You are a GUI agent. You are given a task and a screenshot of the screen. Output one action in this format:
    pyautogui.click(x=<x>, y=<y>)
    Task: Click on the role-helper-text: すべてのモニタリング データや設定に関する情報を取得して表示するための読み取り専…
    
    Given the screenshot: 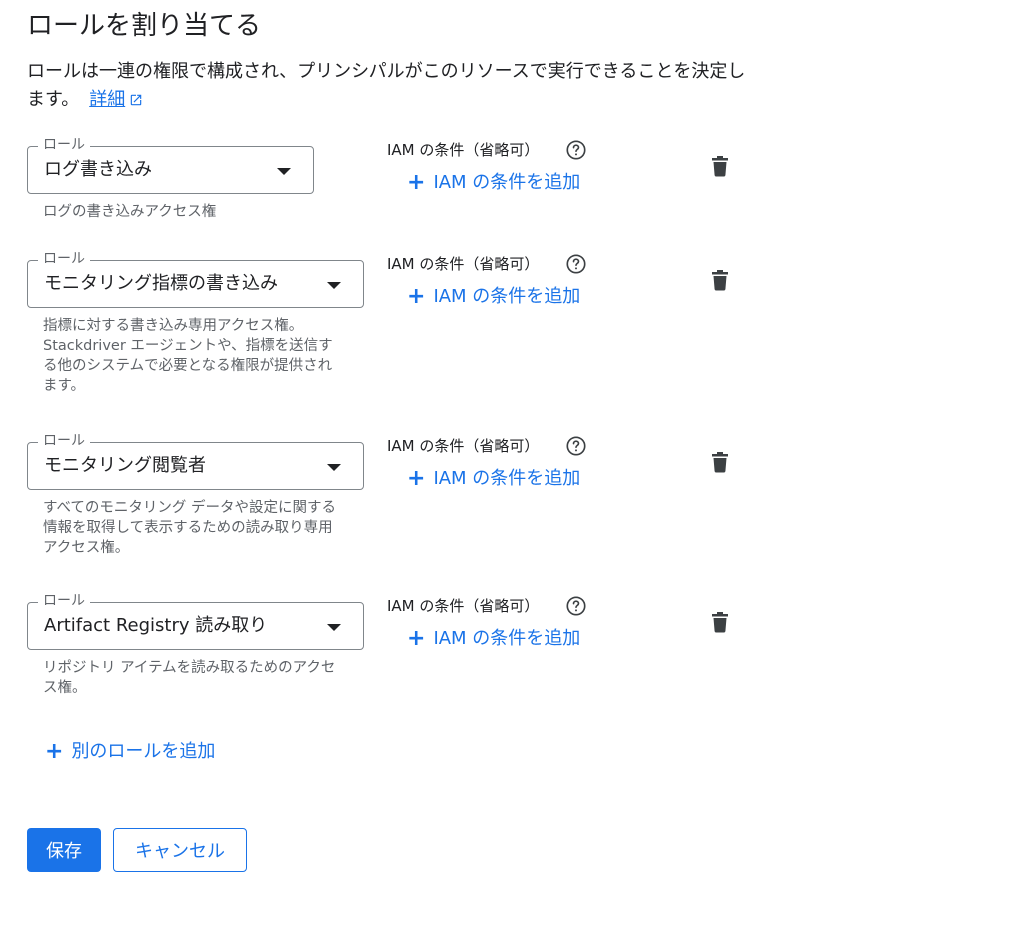 What is the action you would take?
    pyautogui.click(x=190, y=528)
    